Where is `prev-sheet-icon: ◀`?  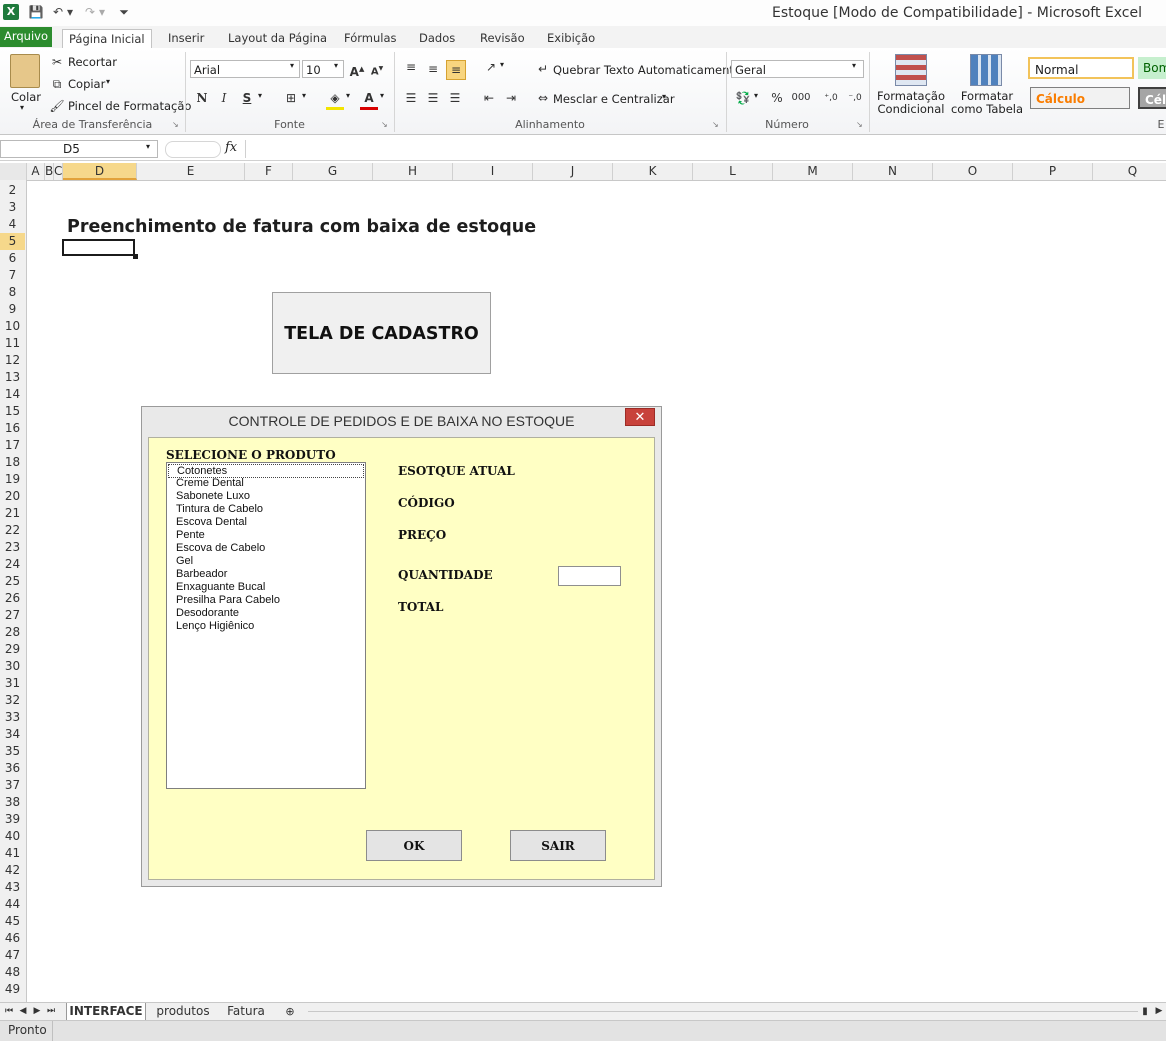 prev-sheet-icon: ◀ is located at coordinates (23, 1011).